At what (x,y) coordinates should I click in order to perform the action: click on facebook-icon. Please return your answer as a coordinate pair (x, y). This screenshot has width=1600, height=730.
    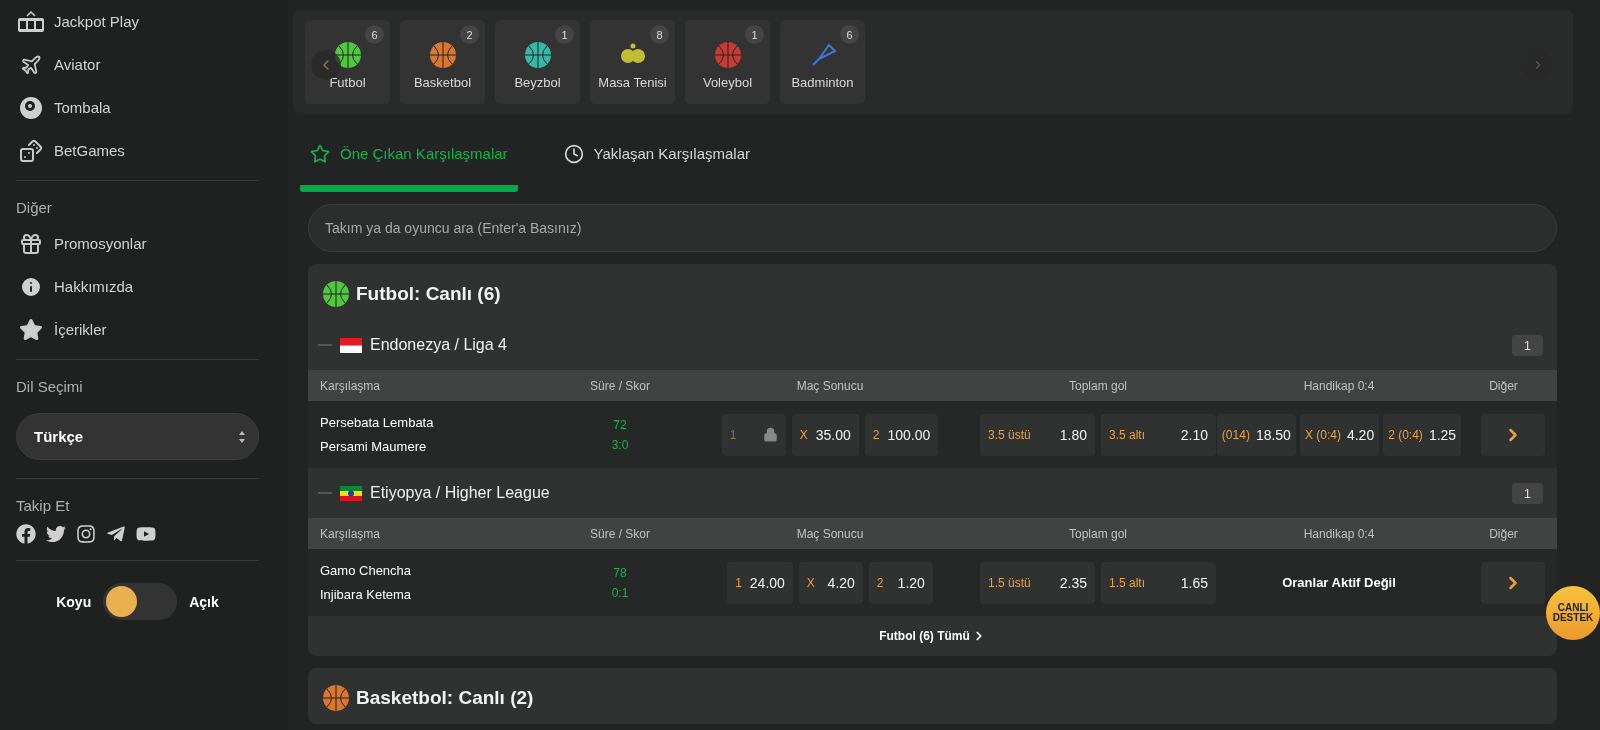
    Looking at the image, I should click on (26, 534).